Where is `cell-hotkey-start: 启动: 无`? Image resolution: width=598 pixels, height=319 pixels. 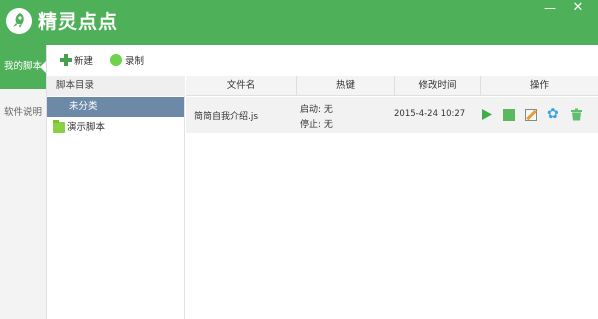 cell-hotkey-start: 启动: 无 is located at coordinates (316, 110).